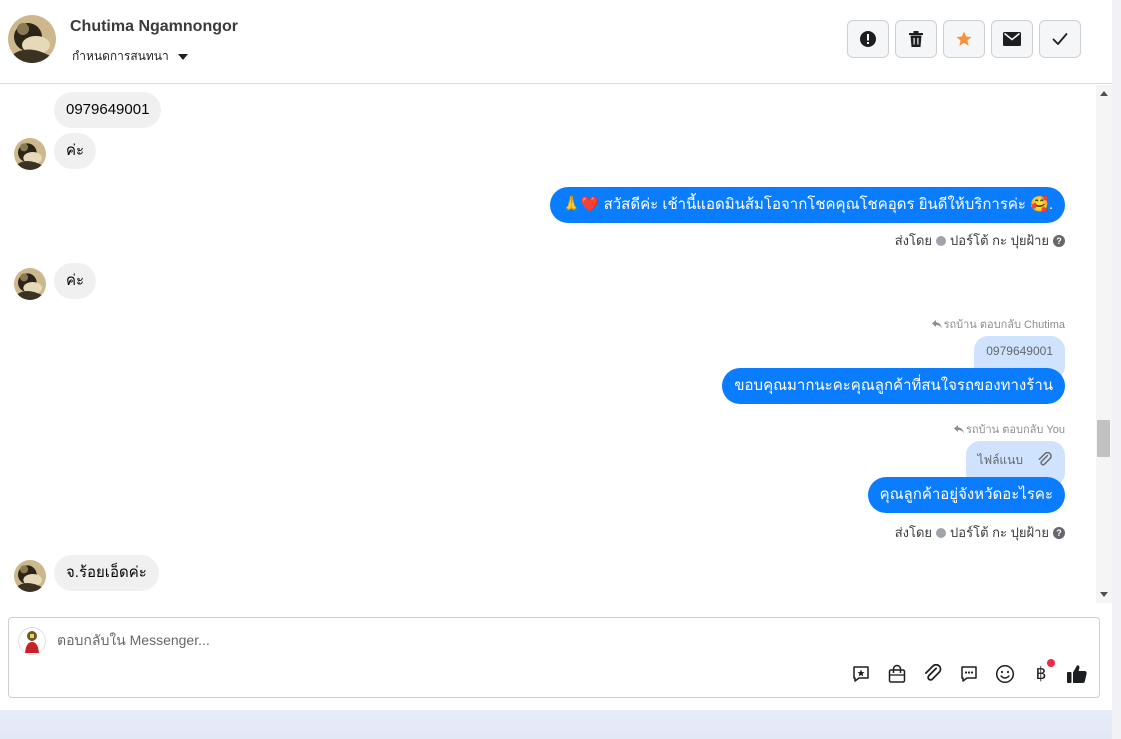 This screenshot has width=1121, height=739. I want to click on check-icon, so click(1060, 39).